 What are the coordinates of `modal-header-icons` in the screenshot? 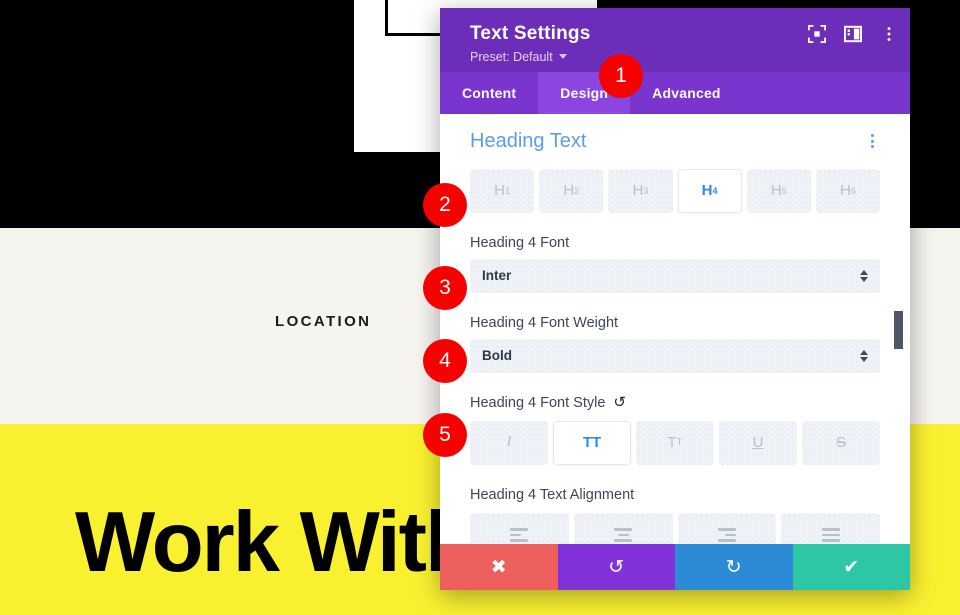 It's located at (853, 34).